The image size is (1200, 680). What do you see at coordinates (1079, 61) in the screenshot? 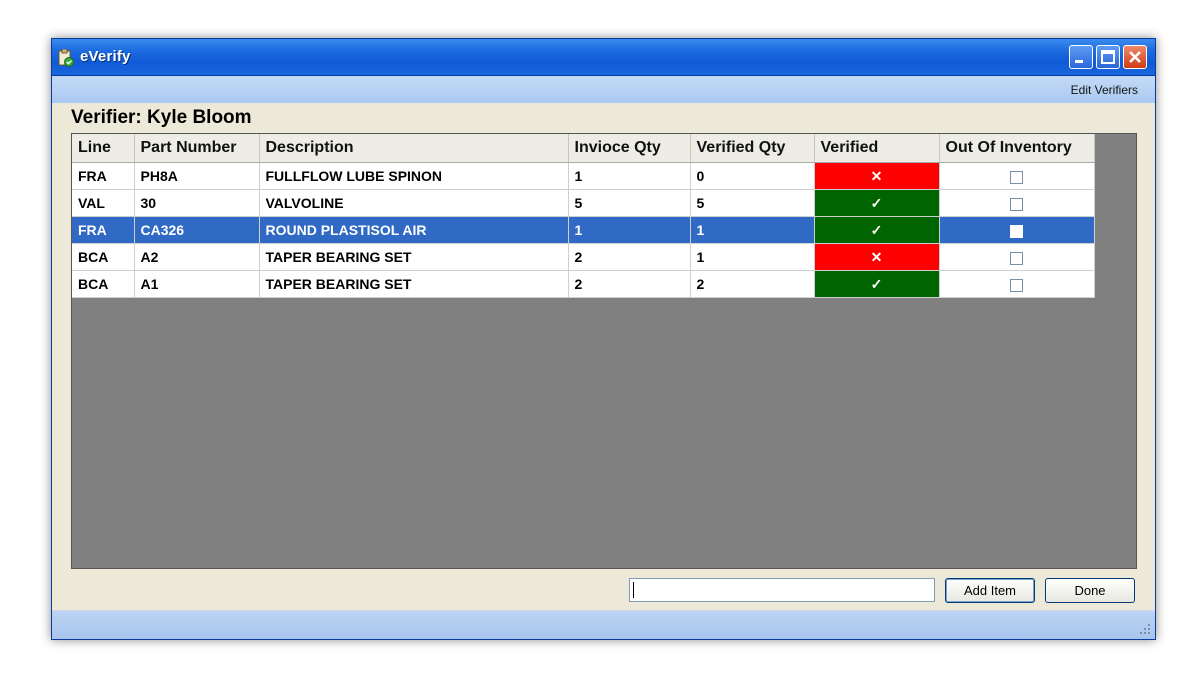
I see `minimize-icon` at bounding box center [1079, 61].